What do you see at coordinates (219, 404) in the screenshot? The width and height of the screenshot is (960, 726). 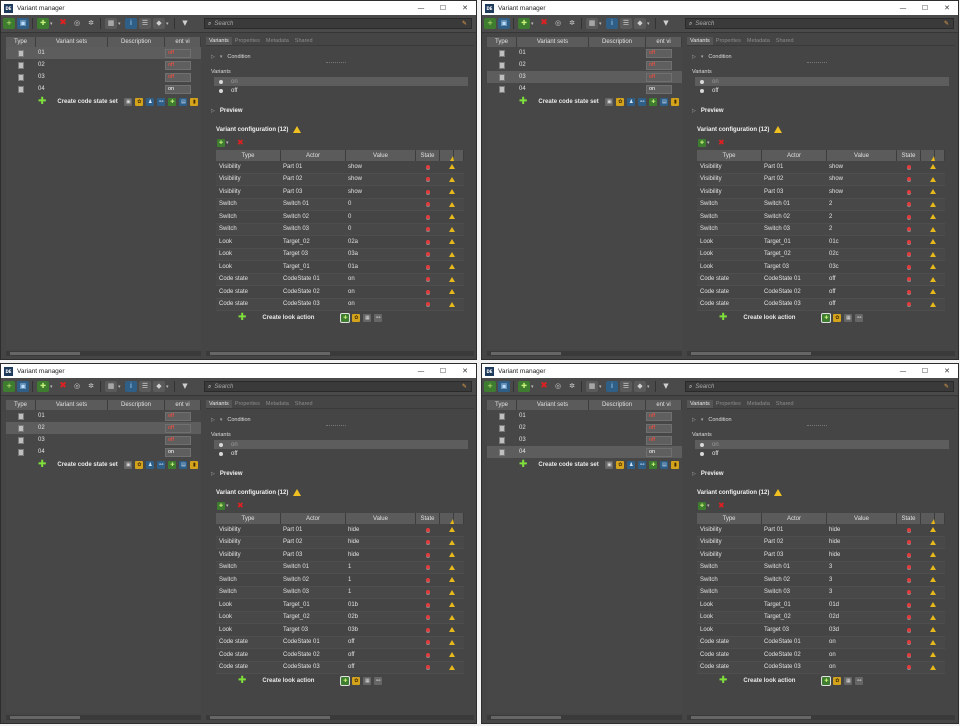 I see `tab-variants: Variants` at bounding box center [219, 404].